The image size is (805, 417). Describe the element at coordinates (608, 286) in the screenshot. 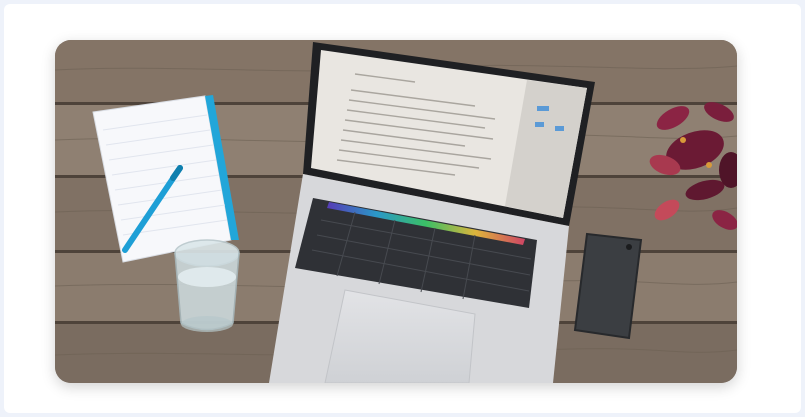

I see `smartphone` at that location.